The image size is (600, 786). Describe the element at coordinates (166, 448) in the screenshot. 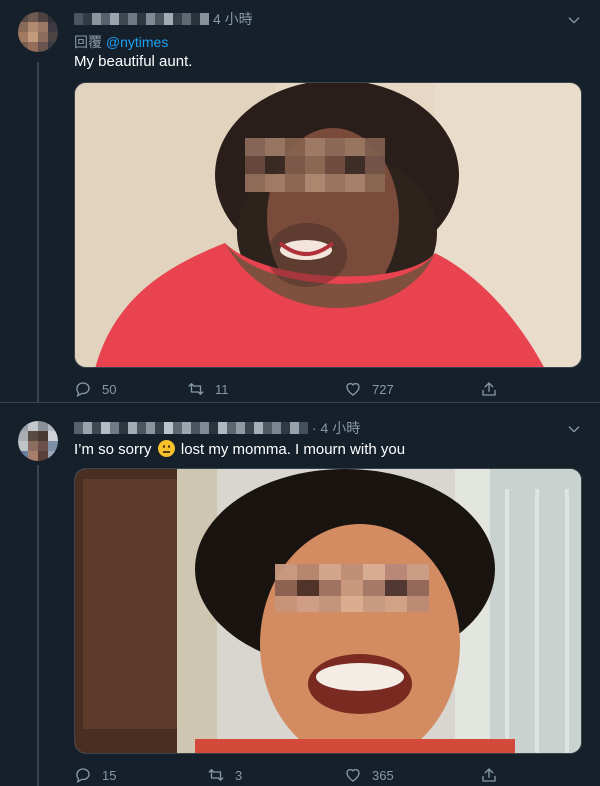

I see `pensive-face-emoji` at that location.